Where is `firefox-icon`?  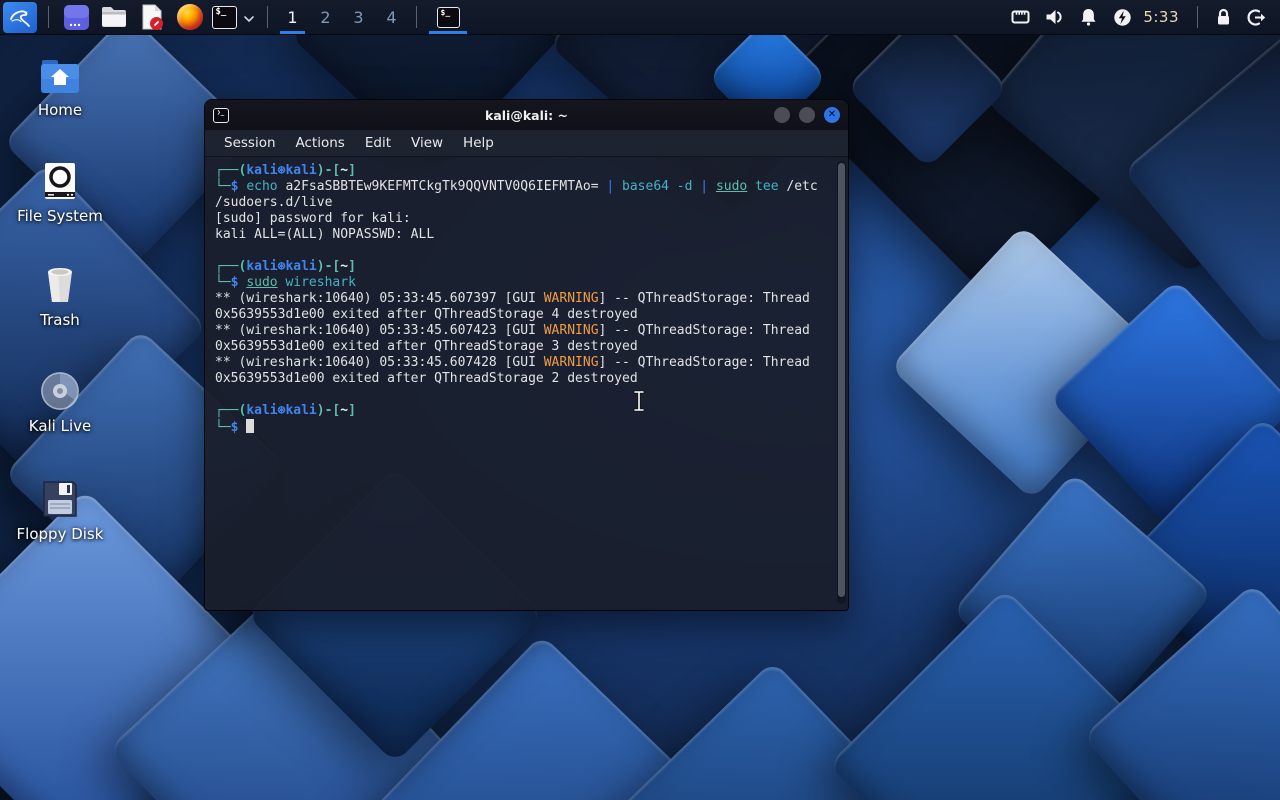 firefox-icon is located at coordinates (190, 17).